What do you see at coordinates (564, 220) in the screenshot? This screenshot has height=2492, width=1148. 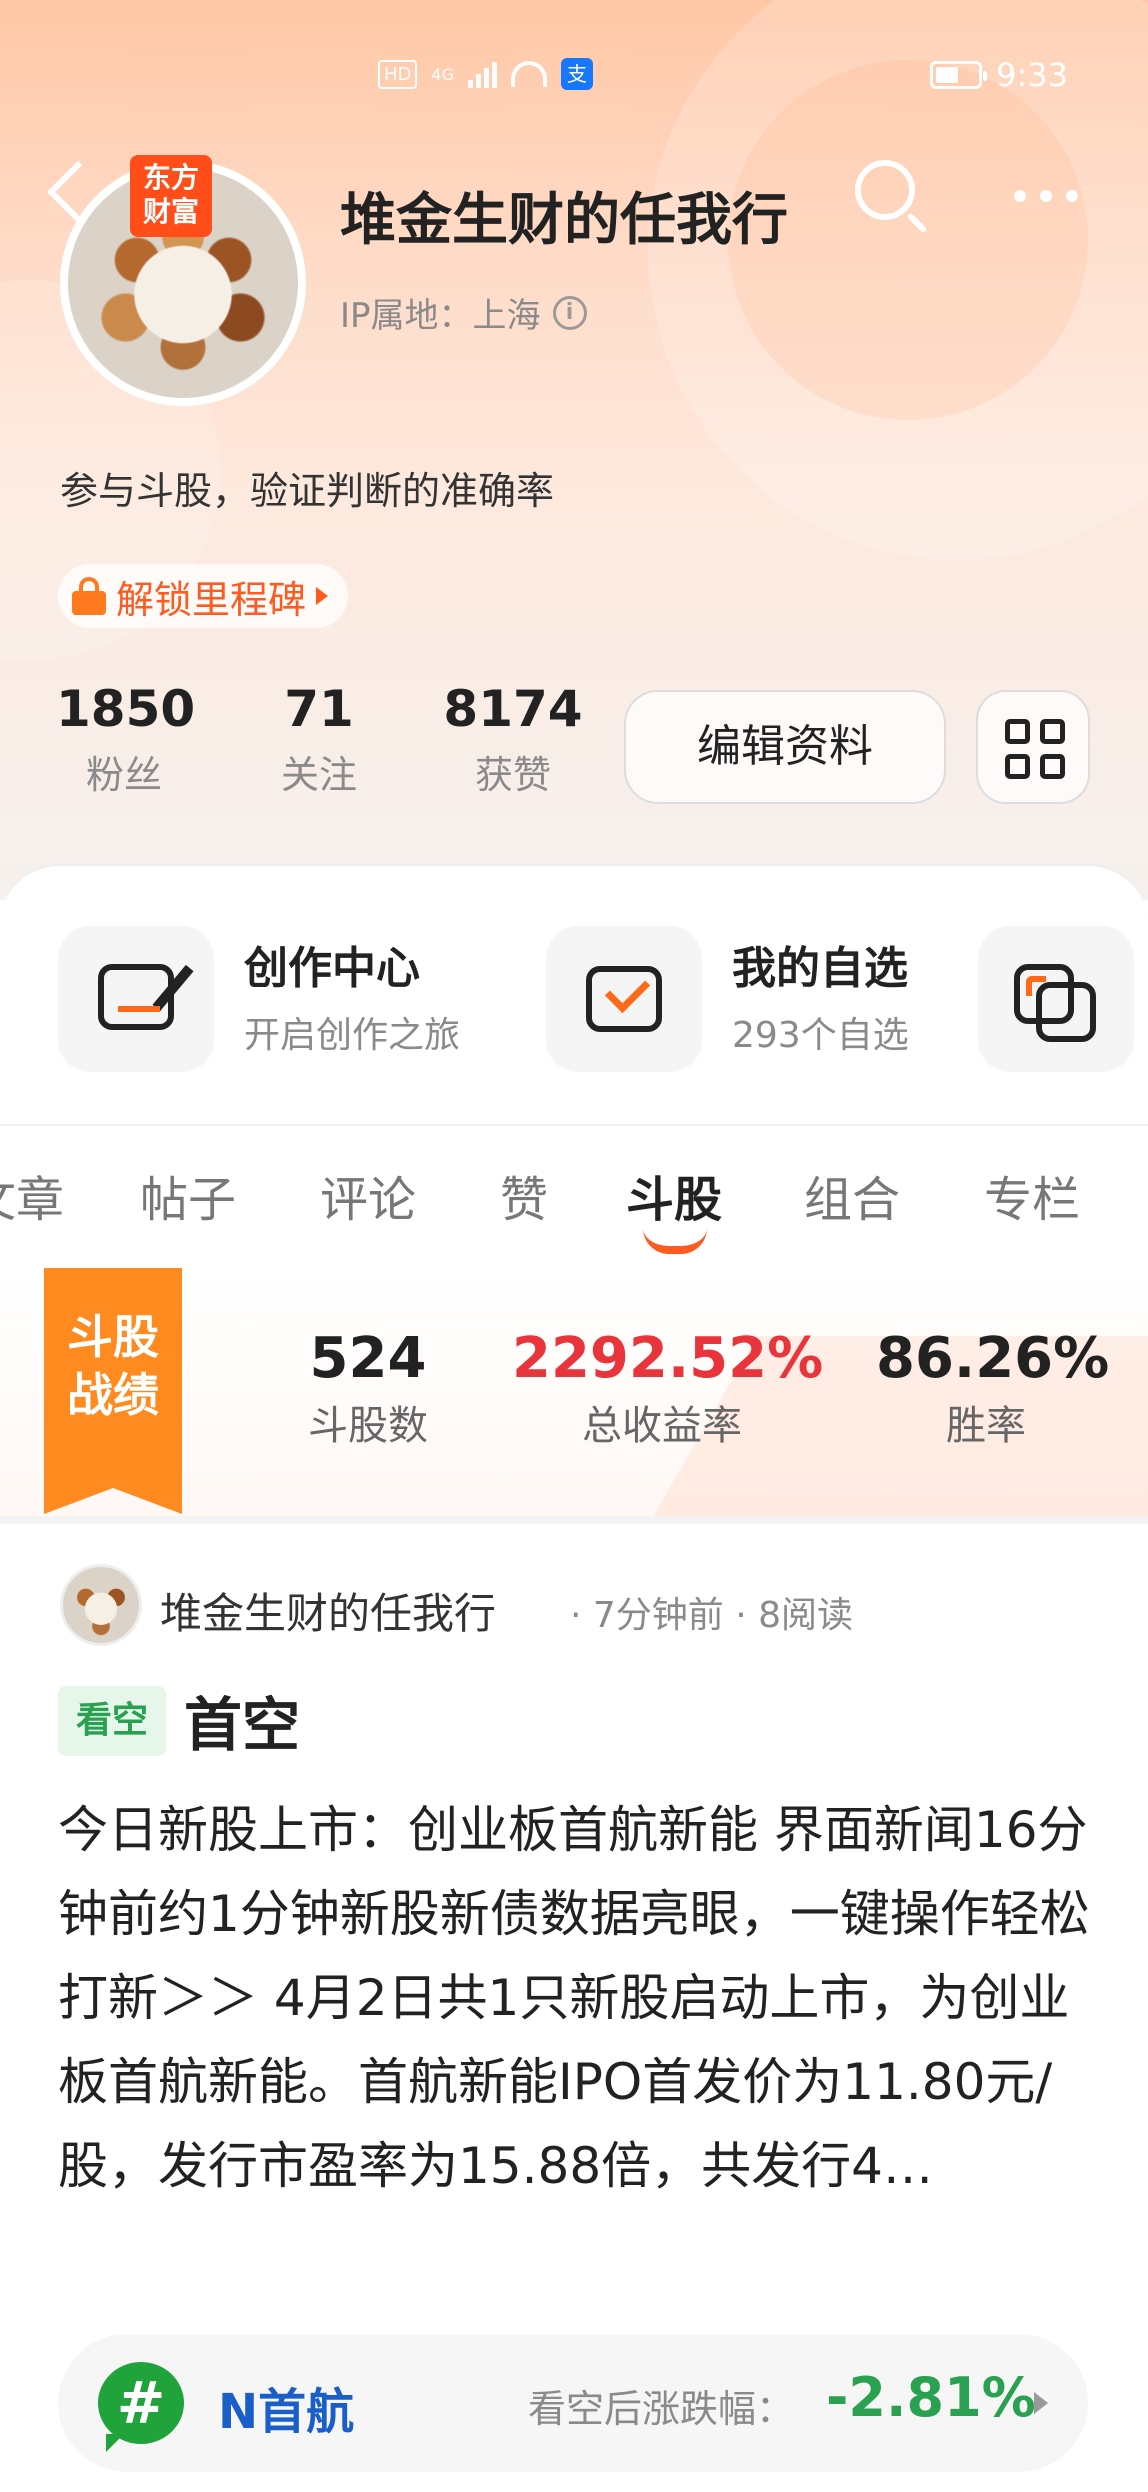 I see `username: 堆金生财的任我行` at bounding box center [564, 220].